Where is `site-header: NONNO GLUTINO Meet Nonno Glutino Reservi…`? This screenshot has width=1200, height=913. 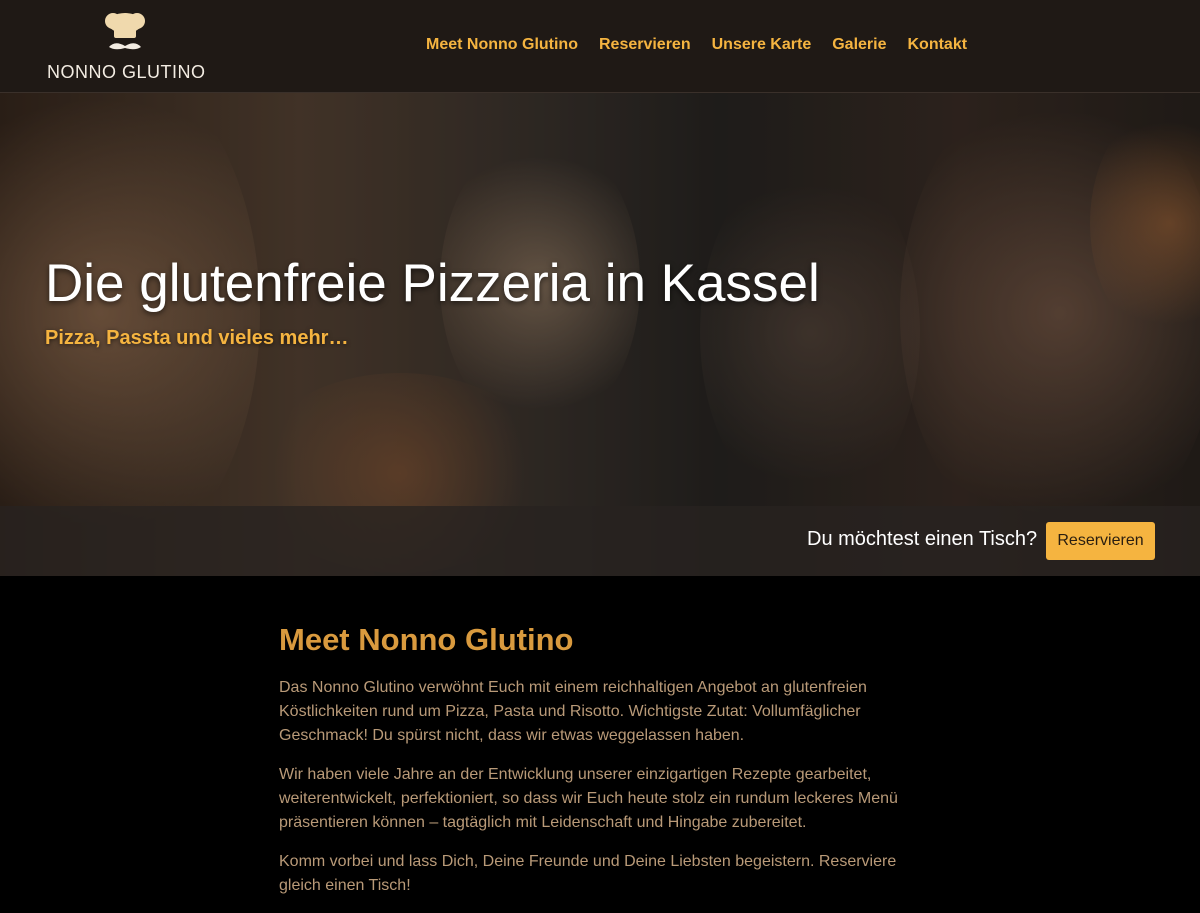 site-header: NONNO GLUTINO Meet Nonno Glutino Reservi… is located at coordinates (600, 46).